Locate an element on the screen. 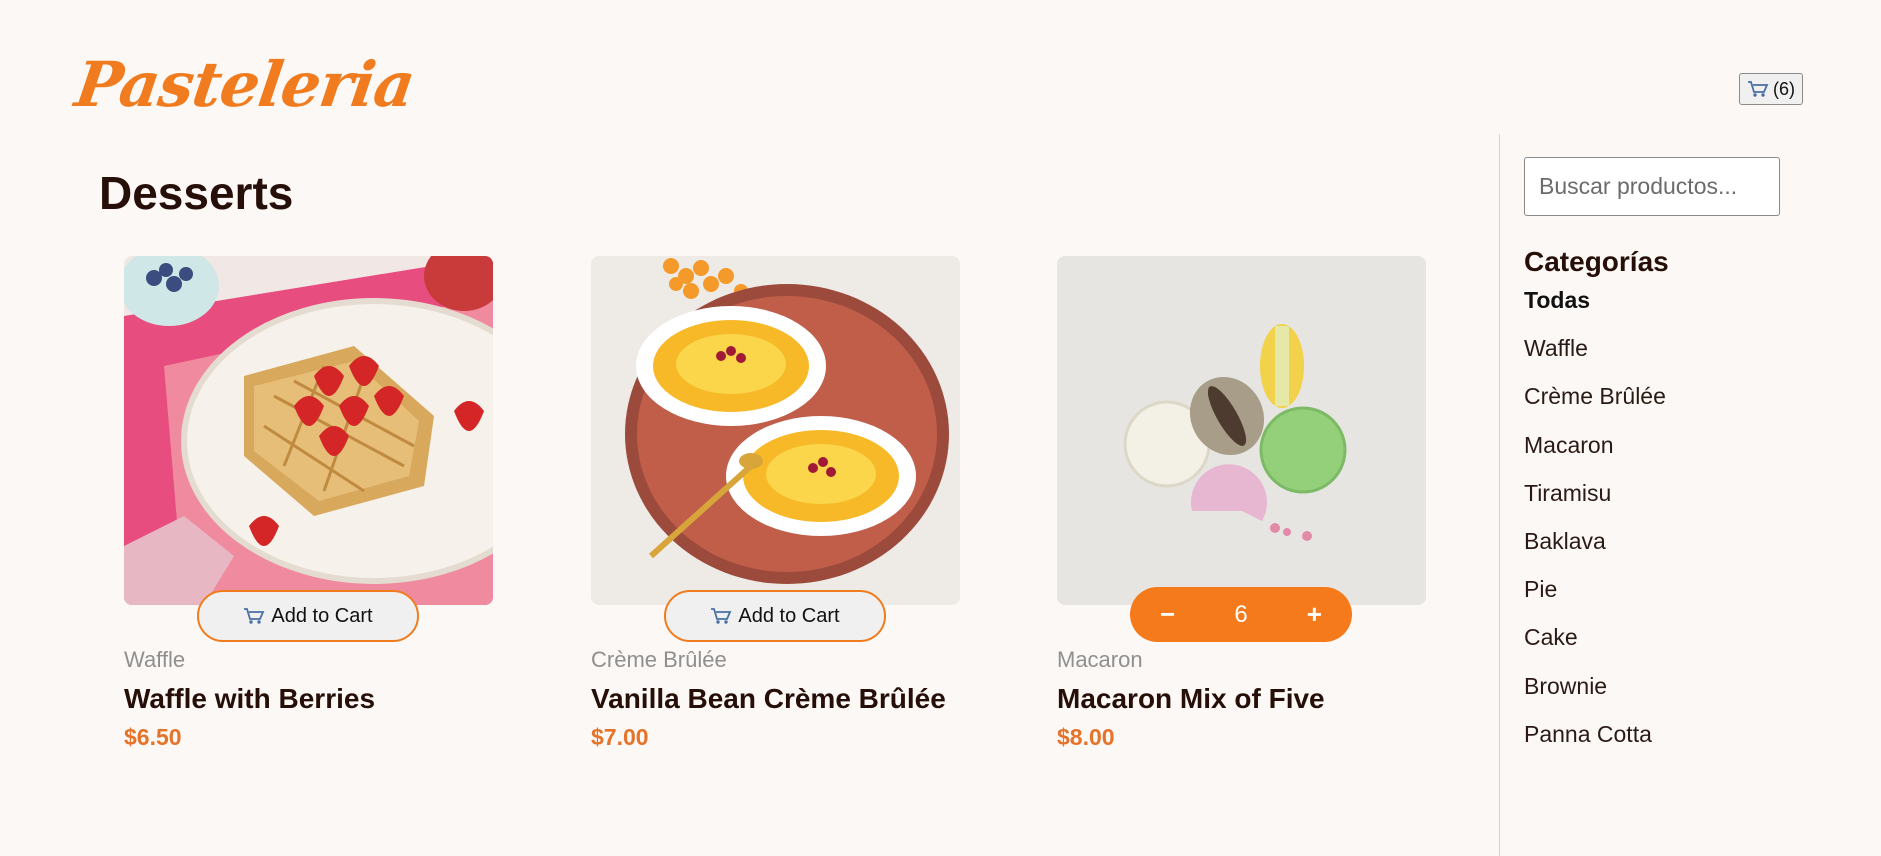  product-category: Waffle is located at coordinates (155, 659).